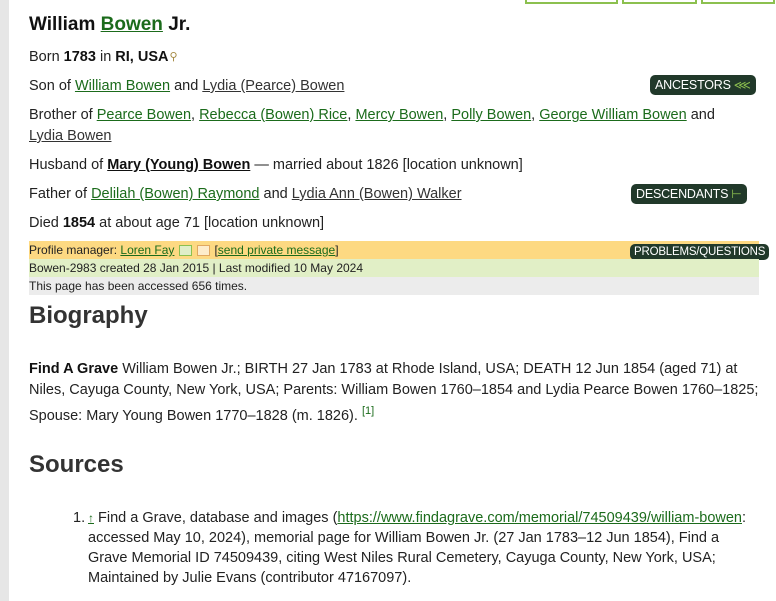  What do you see at coordinates (682, 194) in the screenshot?
I see `descendants-label: DESCENDANTS` at bounding box center [682, 194].